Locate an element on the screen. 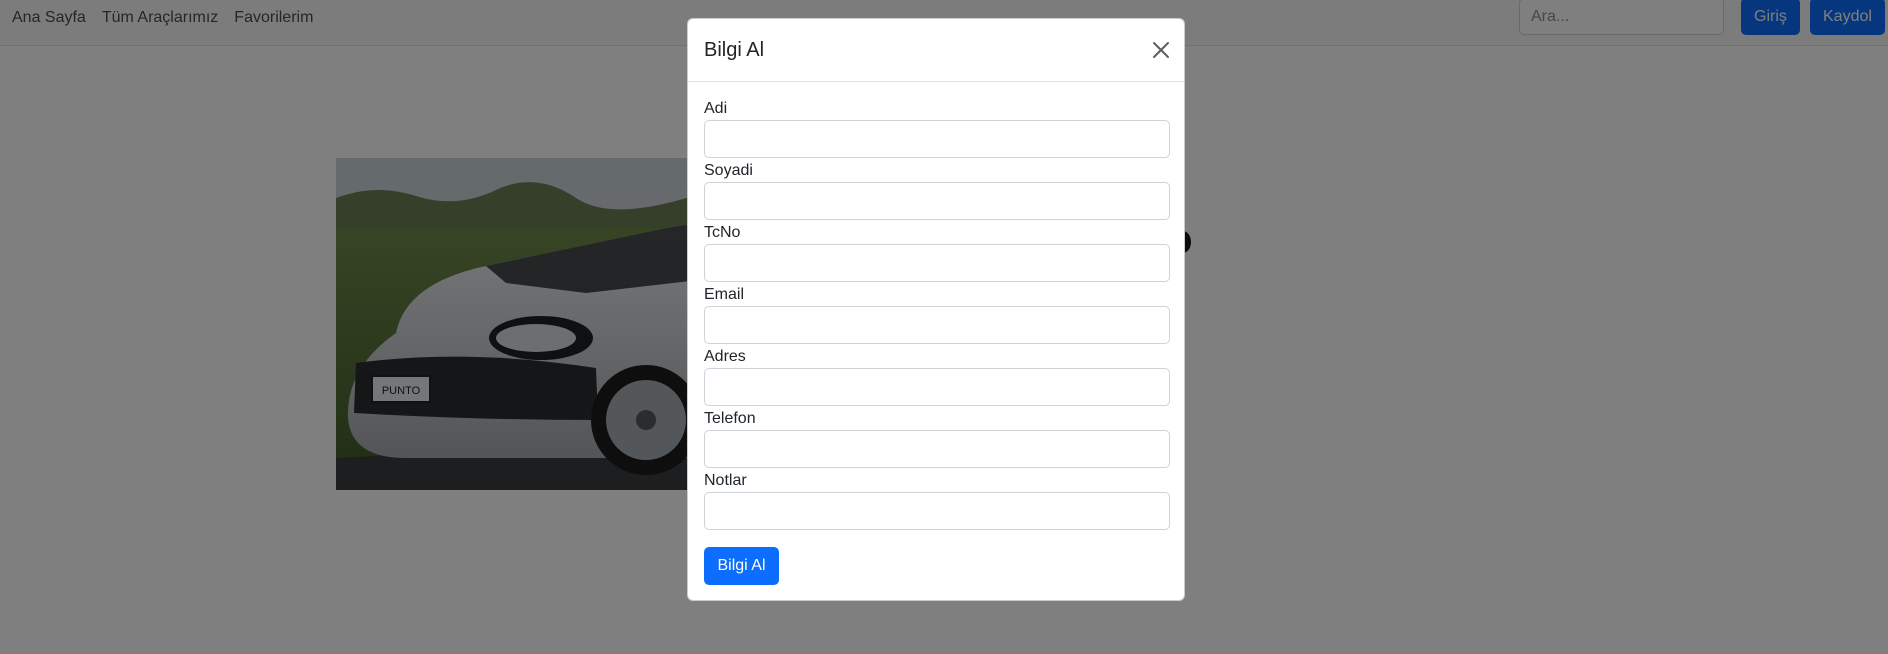  close-icon is located at coordinates (1161, 50).